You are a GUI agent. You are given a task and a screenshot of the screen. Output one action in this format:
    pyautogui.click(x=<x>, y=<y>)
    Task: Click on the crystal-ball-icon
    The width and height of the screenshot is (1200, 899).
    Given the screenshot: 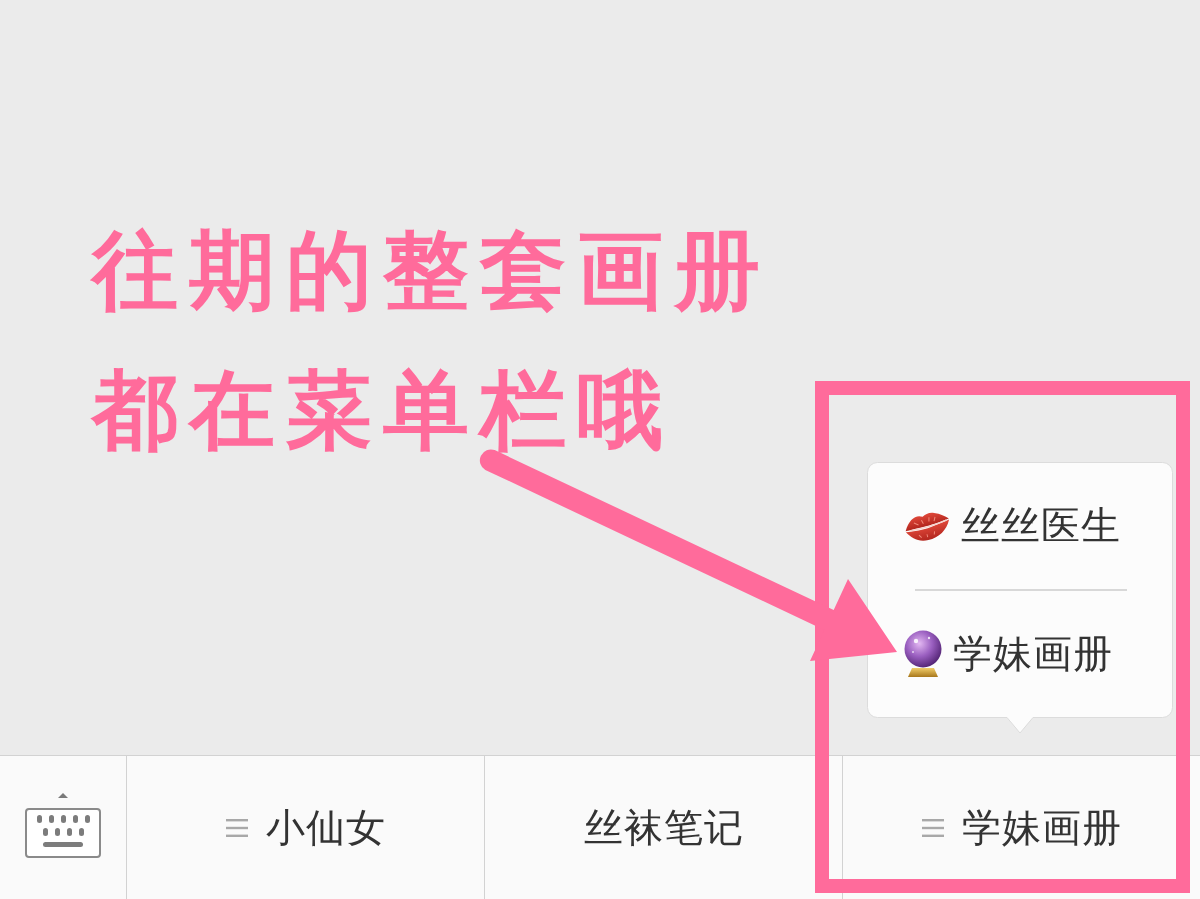 What is the action you would take?
    pyautogui.click(x=923, y=654)
    